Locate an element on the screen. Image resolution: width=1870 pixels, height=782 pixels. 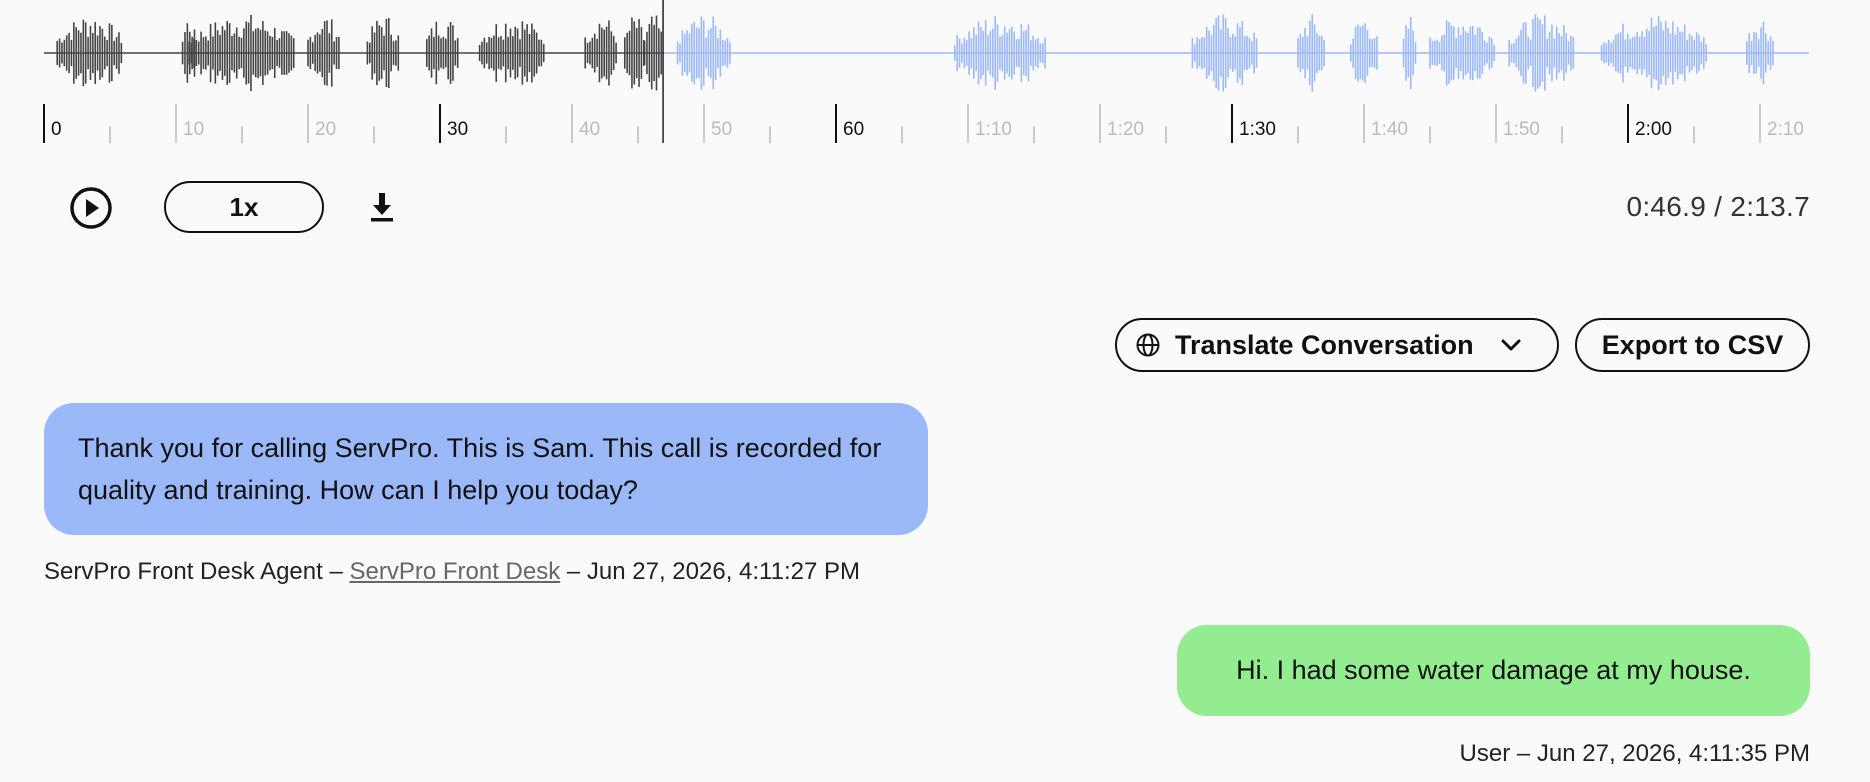
playback-speed-label: 1x is located at coordinates (244, 206).